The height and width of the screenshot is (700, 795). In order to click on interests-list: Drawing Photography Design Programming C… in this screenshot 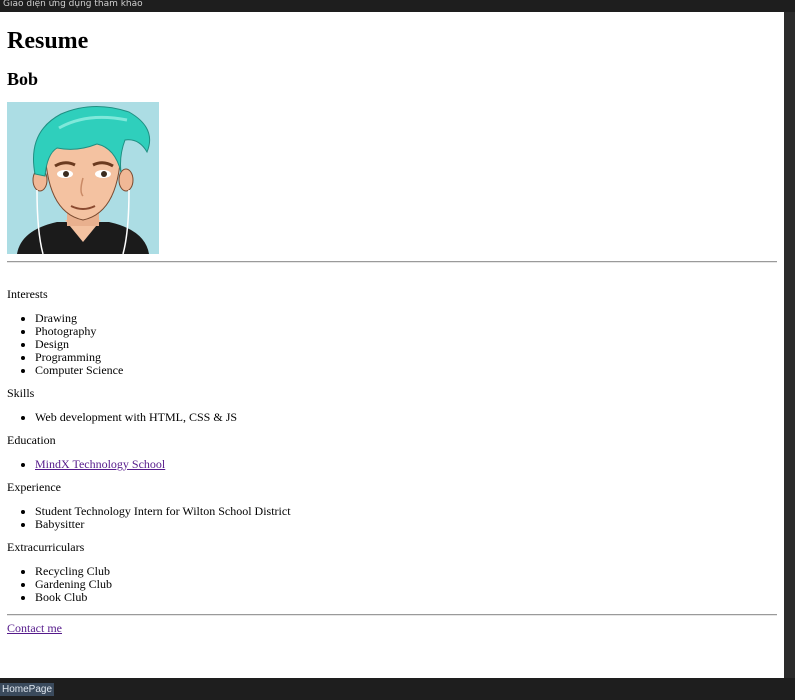, I will do `click(392, 344)`.